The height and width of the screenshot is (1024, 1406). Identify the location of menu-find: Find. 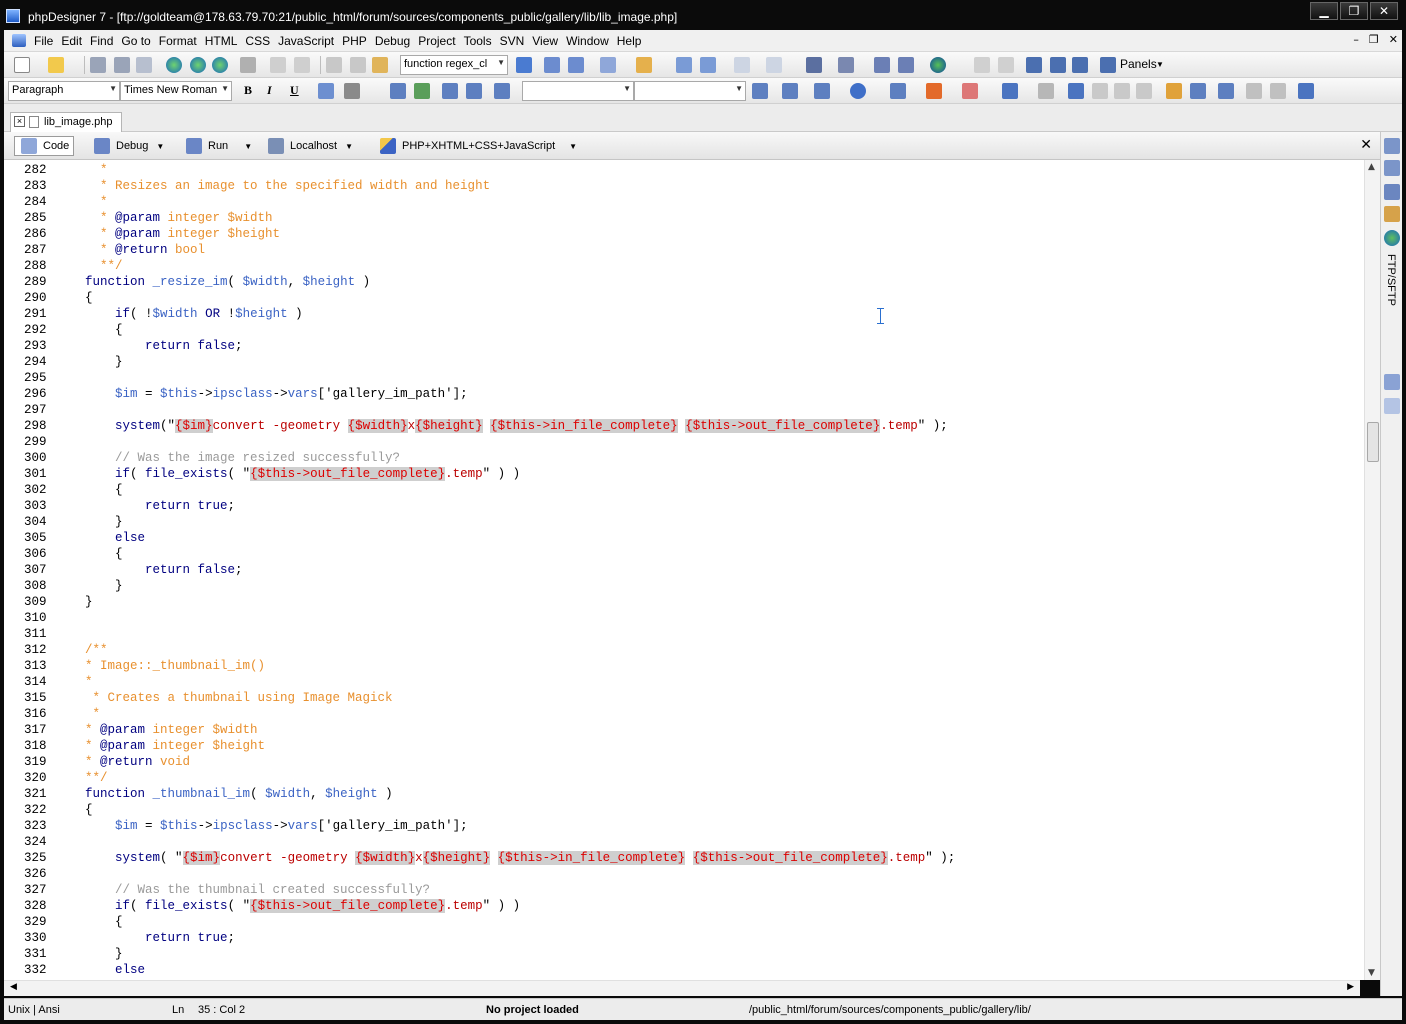
(101, 41).